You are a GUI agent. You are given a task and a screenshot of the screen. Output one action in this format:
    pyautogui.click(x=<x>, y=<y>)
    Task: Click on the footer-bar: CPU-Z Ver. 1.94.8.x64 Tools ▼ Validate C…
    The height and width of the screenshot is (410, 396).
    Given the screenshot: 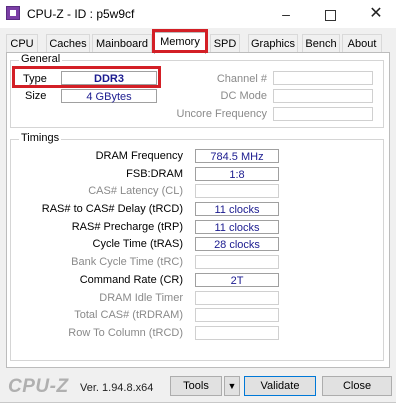 What is the action you would take?
    pyautogui.click(x=198, y=386)
    